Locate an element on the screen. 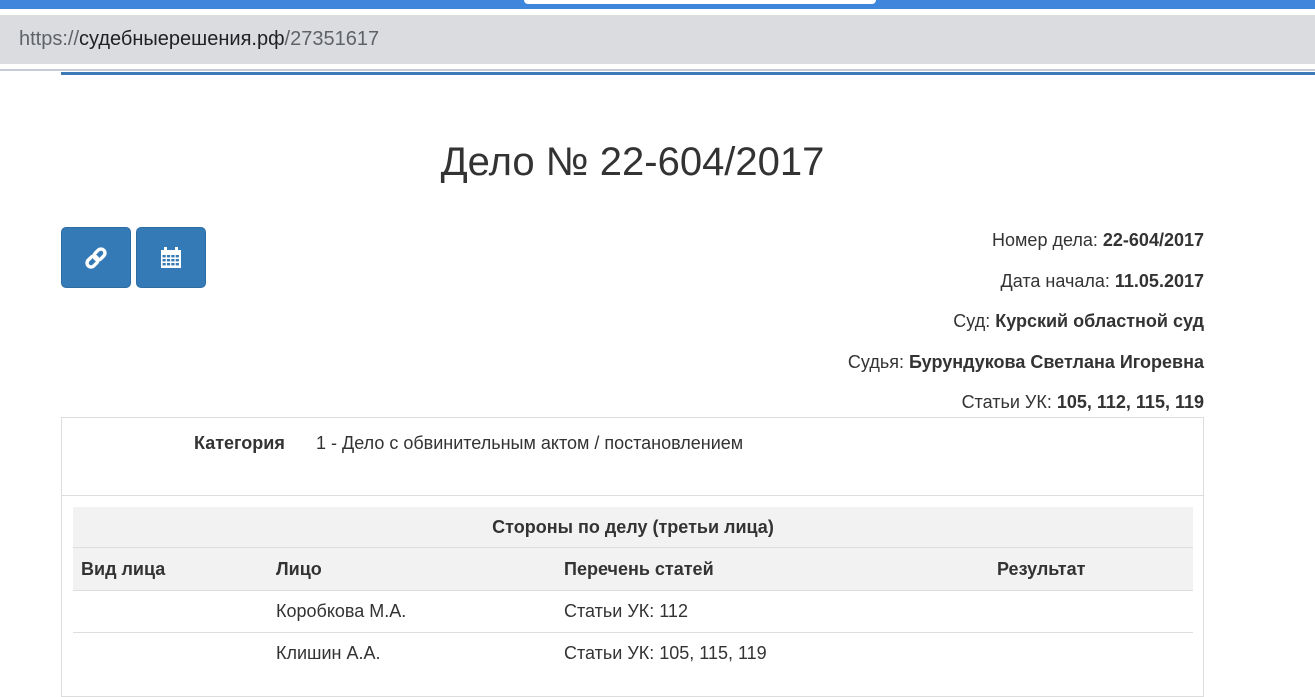 This screenshot has width=1315, height=697. table-row: Коробкова М.А. Статьи УК: 112 is located at coordinates (633, 611).